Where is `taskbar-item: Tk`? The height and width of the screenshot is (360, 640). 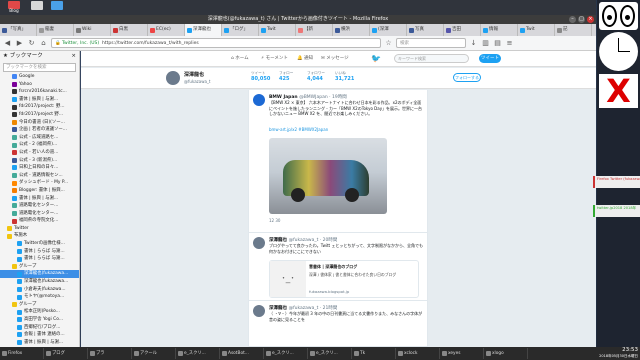 taskbar-item: Tk is located at coordinates (374, 353).